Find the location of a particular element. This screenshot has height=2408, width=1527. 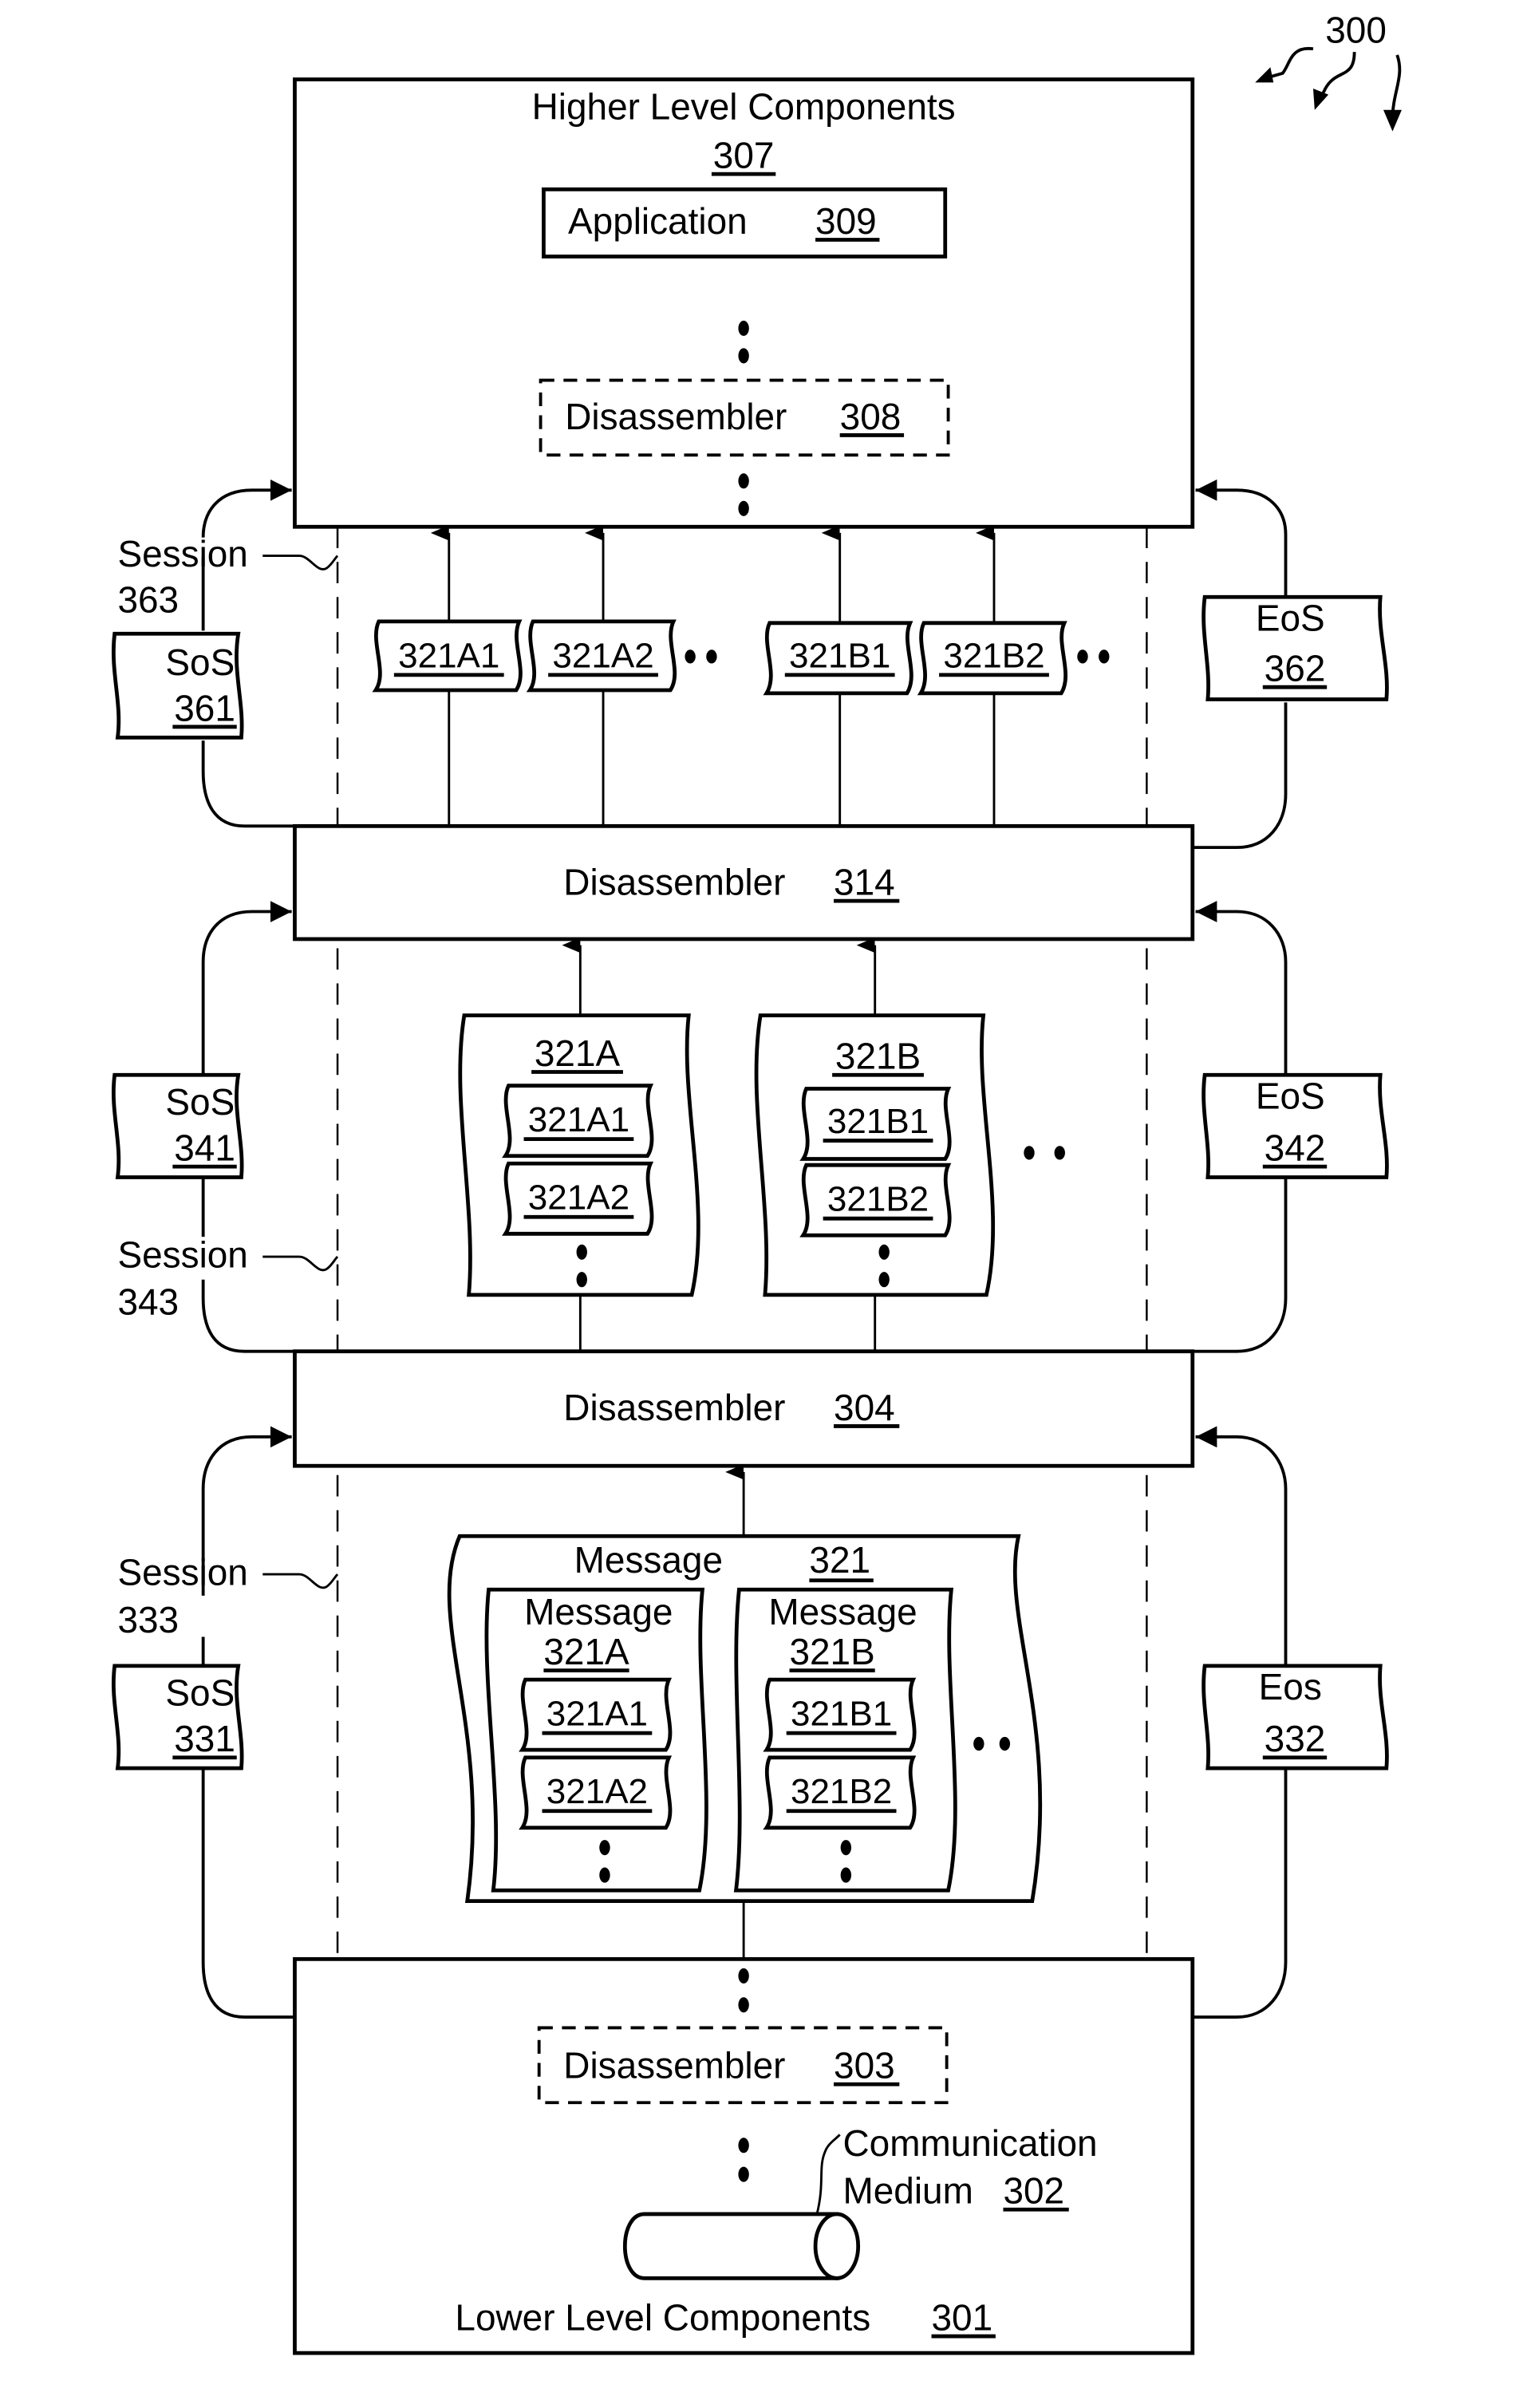

eos-332-ref: 332 is located at coordinates (1295, 1738).